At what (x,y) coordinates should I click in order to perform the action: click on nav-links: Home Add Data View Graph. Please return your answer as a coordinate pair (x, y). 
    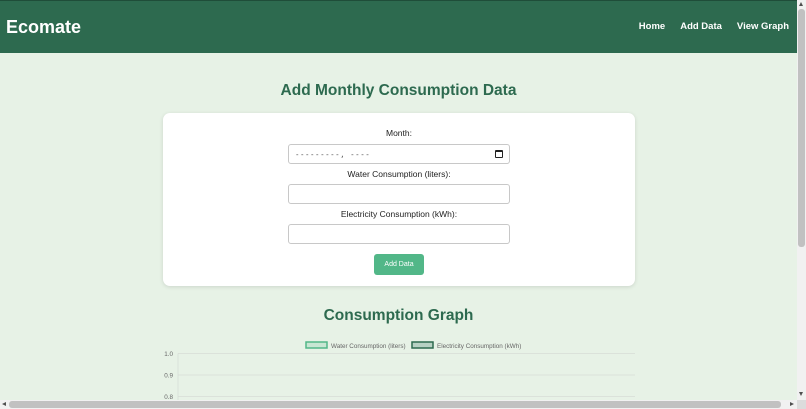
    Looking at the image, I should click on (714, 26).